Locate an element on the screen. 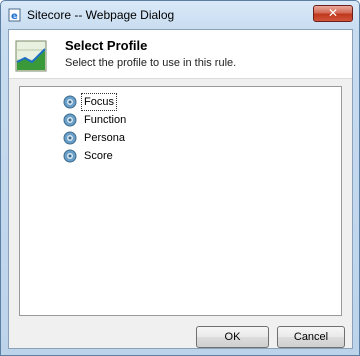 This screenshot has width=360, height=356. title-bar: e Sitecore -- Webpage Dialog ✕ is located at coordinates (180, 15).